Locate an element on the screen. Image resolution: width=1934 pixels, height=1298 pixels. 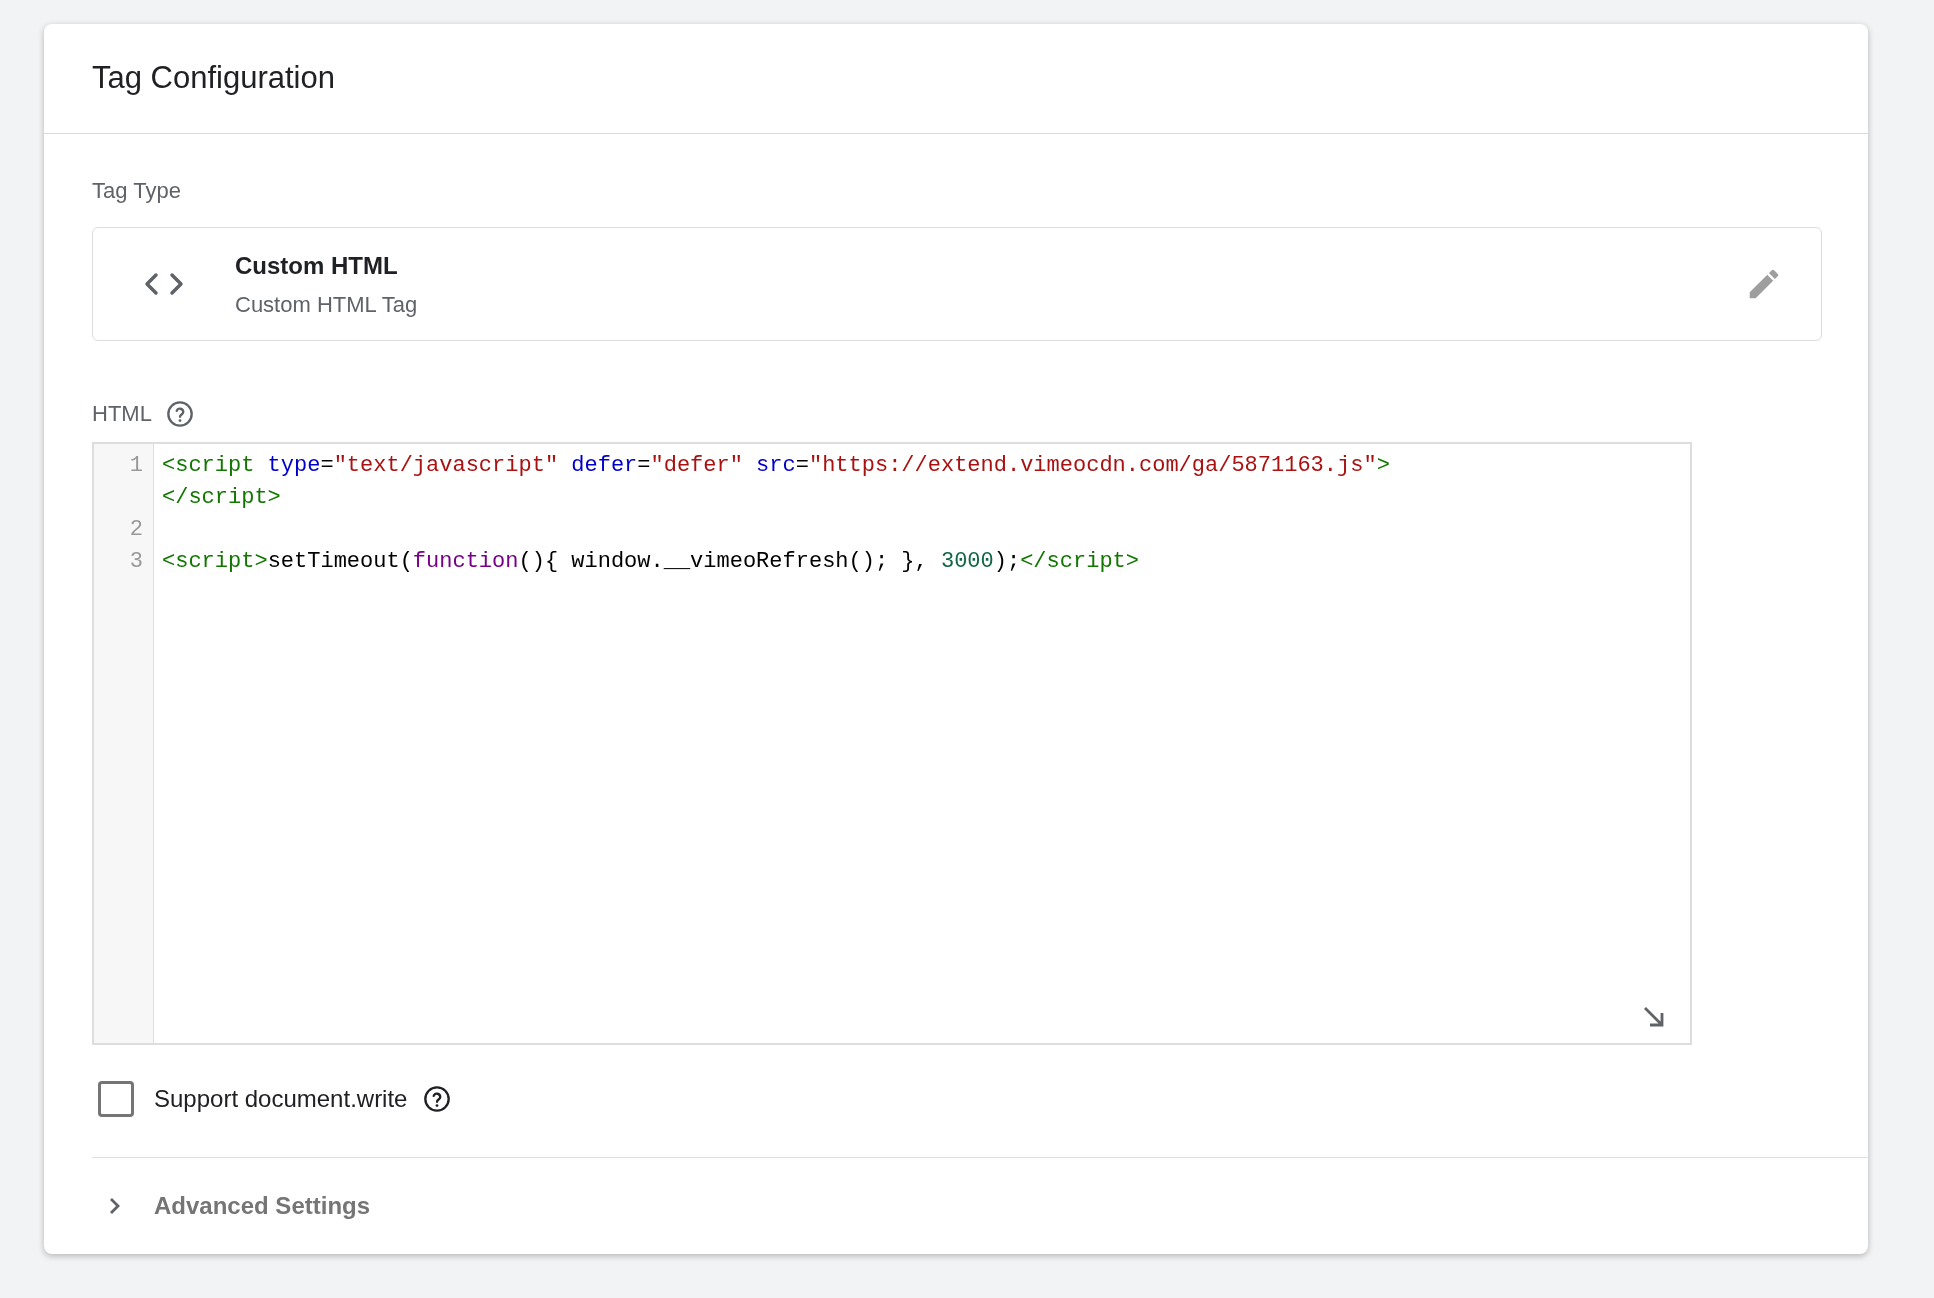
code-line: <script>setTimeout(function(){ window.__vimeoRefresh(); }, 3000);</script> is located at coordinates (650, 561).